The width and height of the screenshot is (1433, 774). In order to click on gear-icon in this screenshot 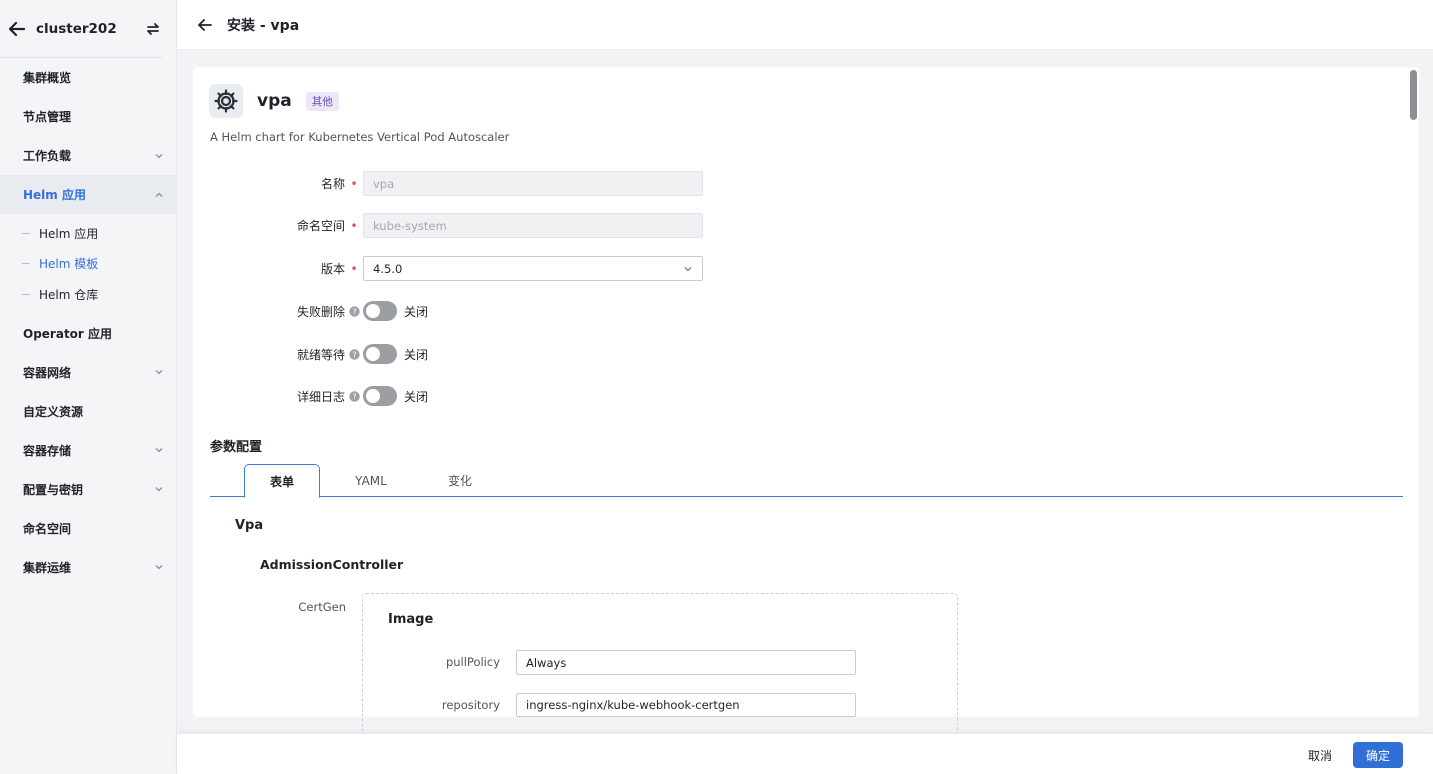, I will do `click(226, 101)`.